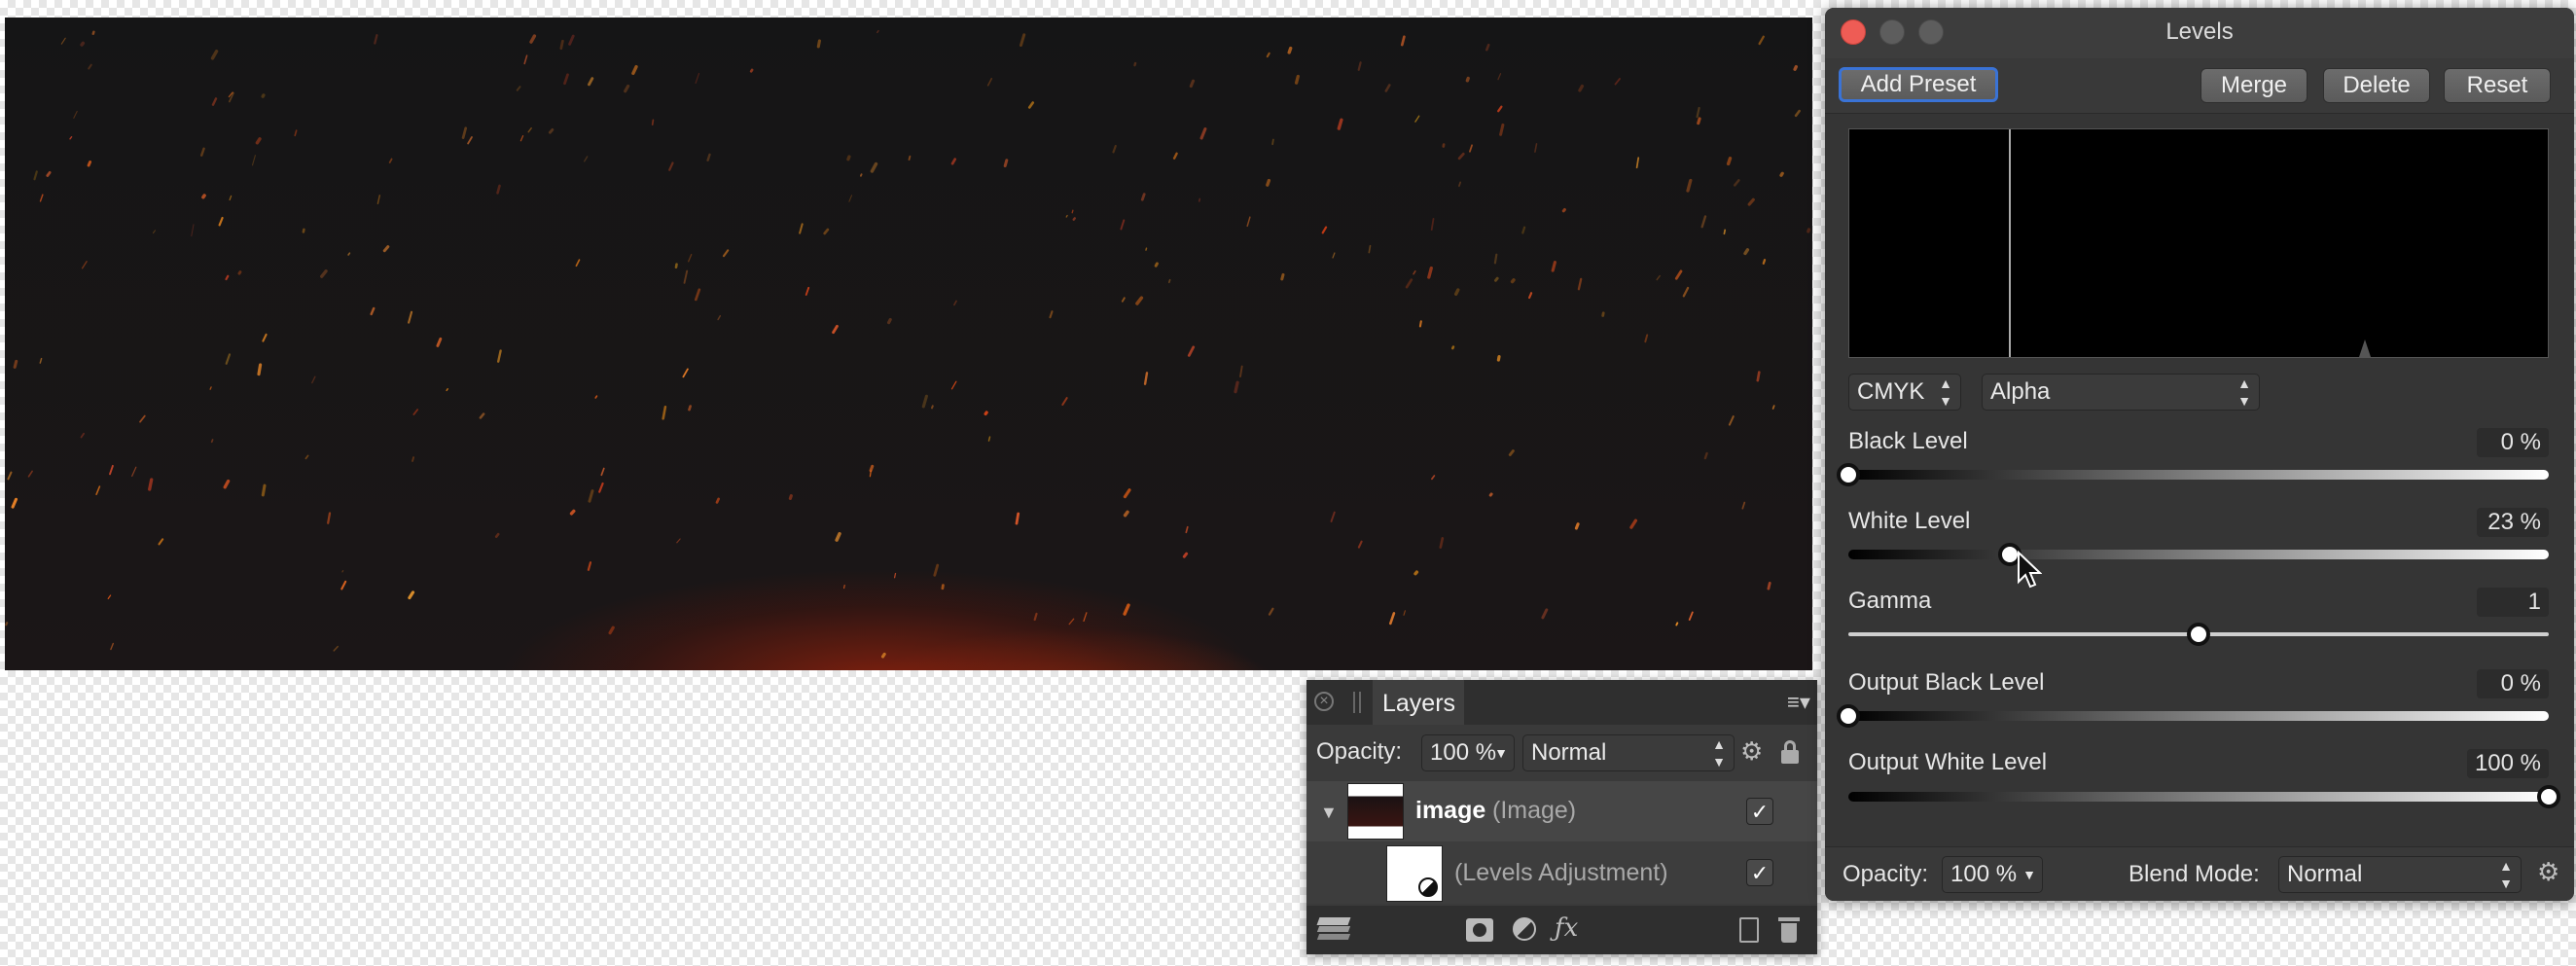 This screenshot has width=2576, height=966. What do you see at coordinates (2376, 85) in the screenshot?
I see `delete-button: Delete` at bounding box center [2376, 85].